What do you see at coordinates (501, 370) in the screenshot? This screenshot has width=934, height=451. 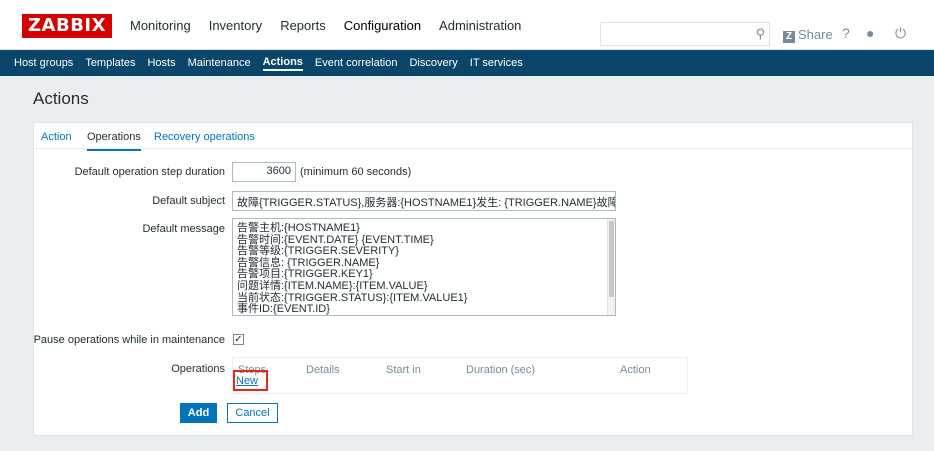 I see `col-duration: Duration (sec)` at bounding box center [501, 370].